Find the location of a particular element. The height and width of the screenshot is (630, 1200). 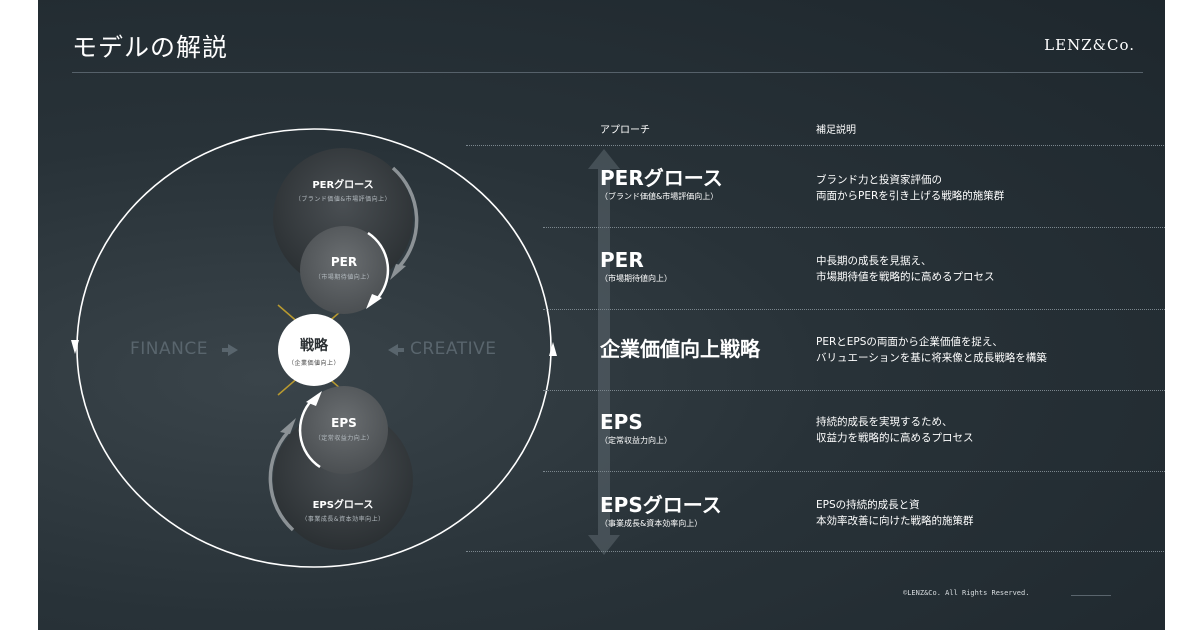

table-row: EPS （定常収益力向上） is located at coordinates (636, 428).